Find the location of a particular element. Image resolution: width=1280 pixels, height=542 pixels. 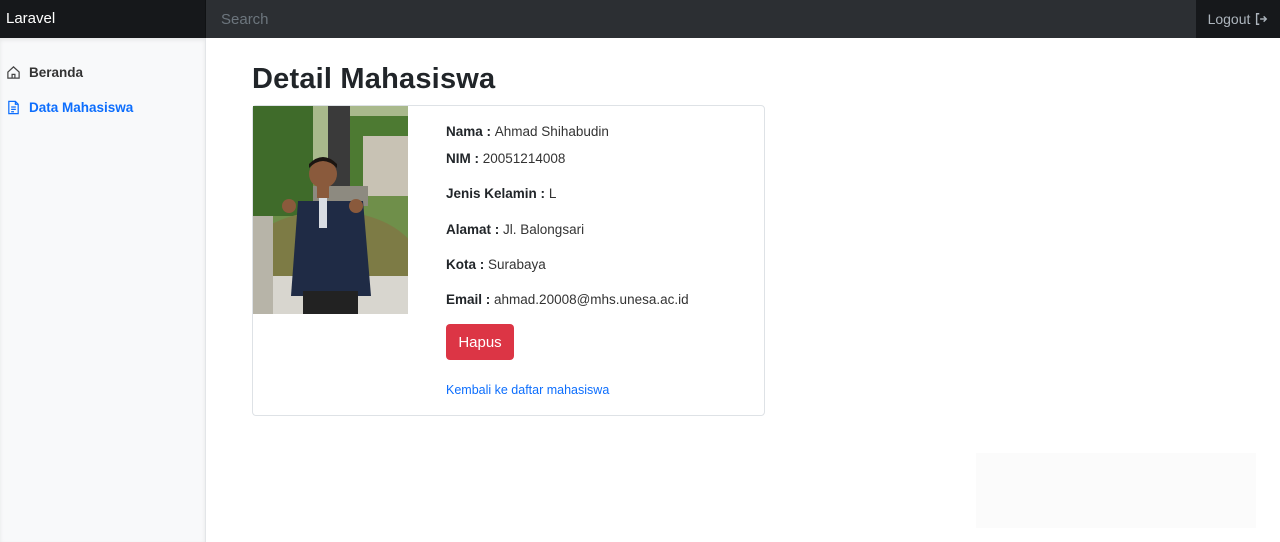

sidebar-item-data-mahasiswa: Data Mahasiswa is located at coordinates (102, 107).